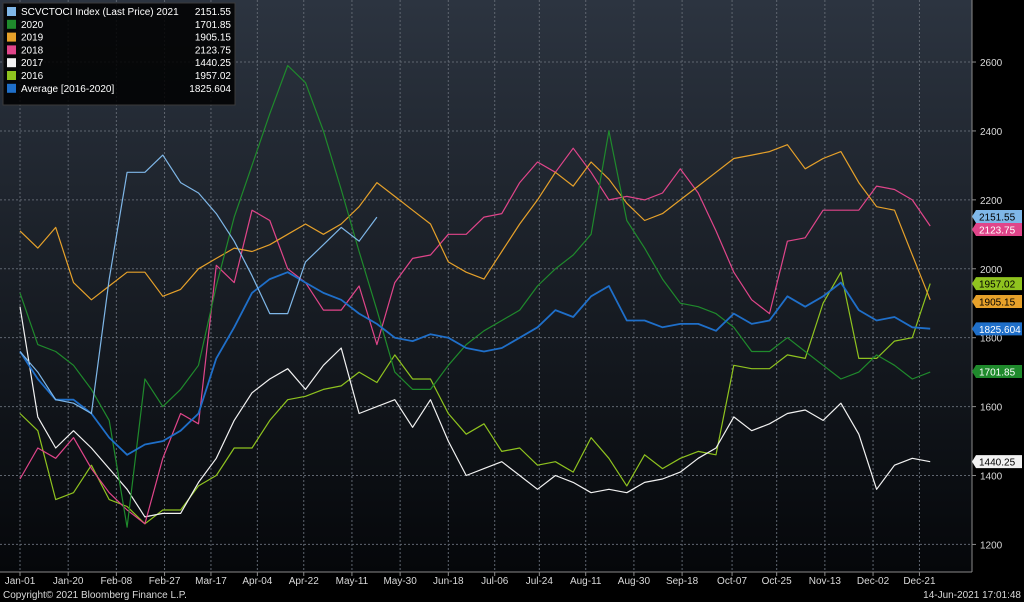 This screenshot has height=602, width=1024. Describe the element at coordinates (919, 581) in the screenshot. I see `x-tick-label: Dec-21` at that location.